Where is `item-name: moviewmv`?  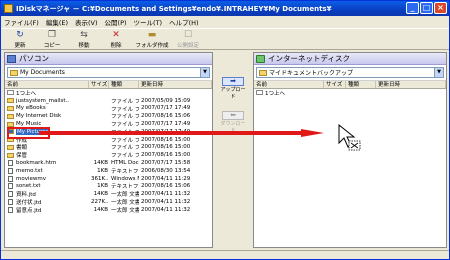
item-name: moviewmv is located at coordinates (31, 178).